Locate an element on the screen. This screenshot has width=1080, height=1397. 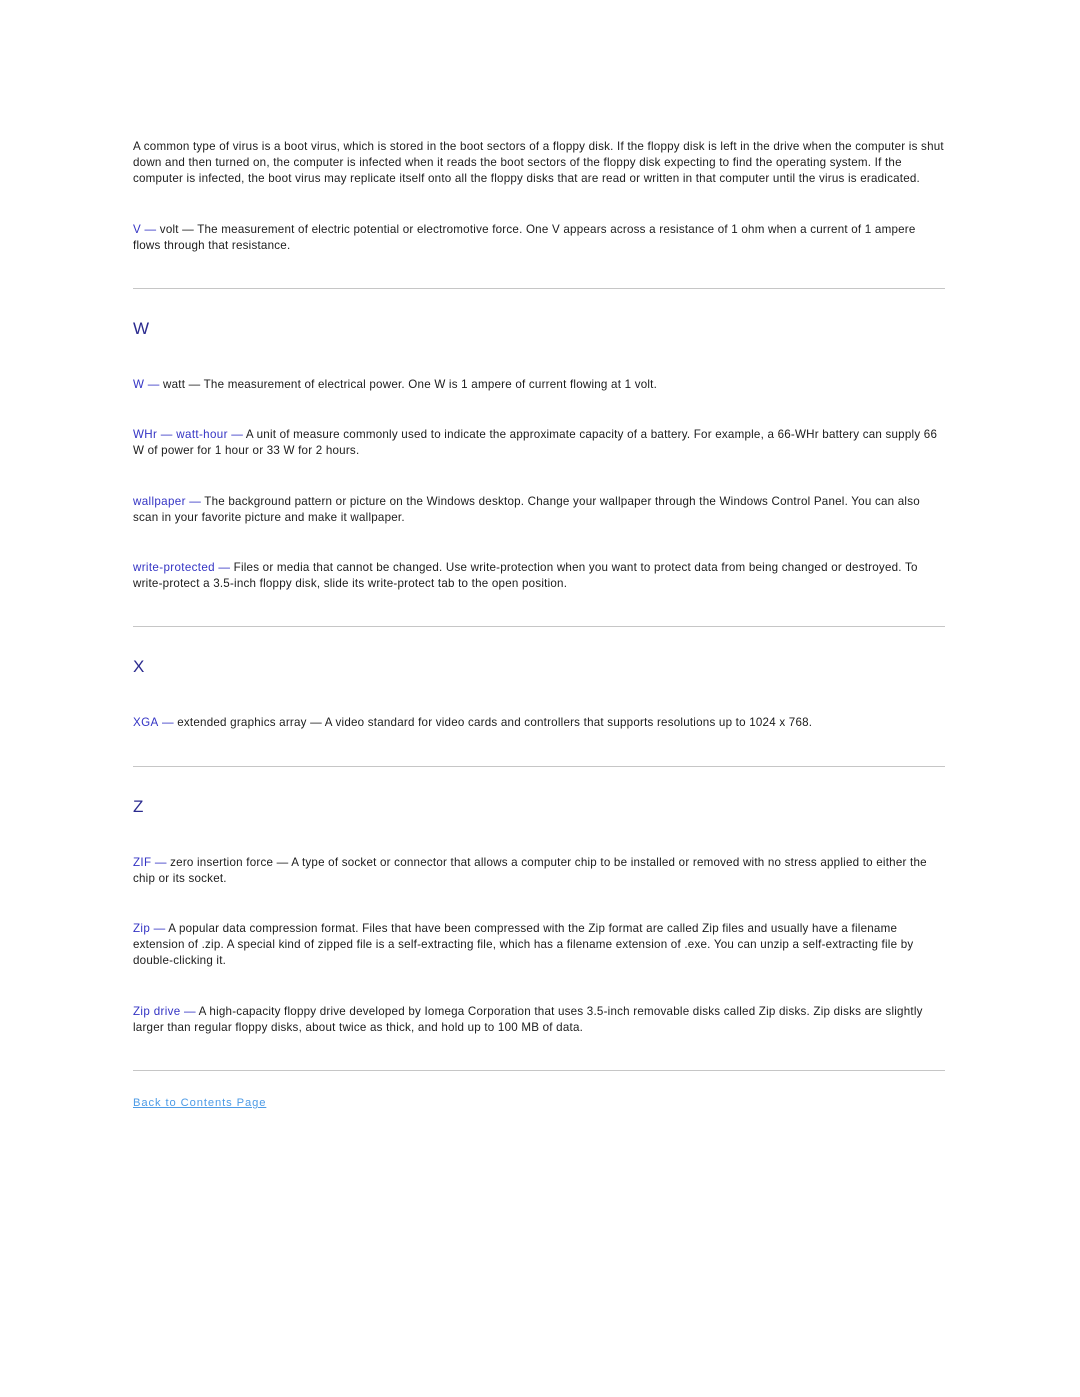
back-to-contents-link: Back to Contents Page is located at coordinates (199, 1103).